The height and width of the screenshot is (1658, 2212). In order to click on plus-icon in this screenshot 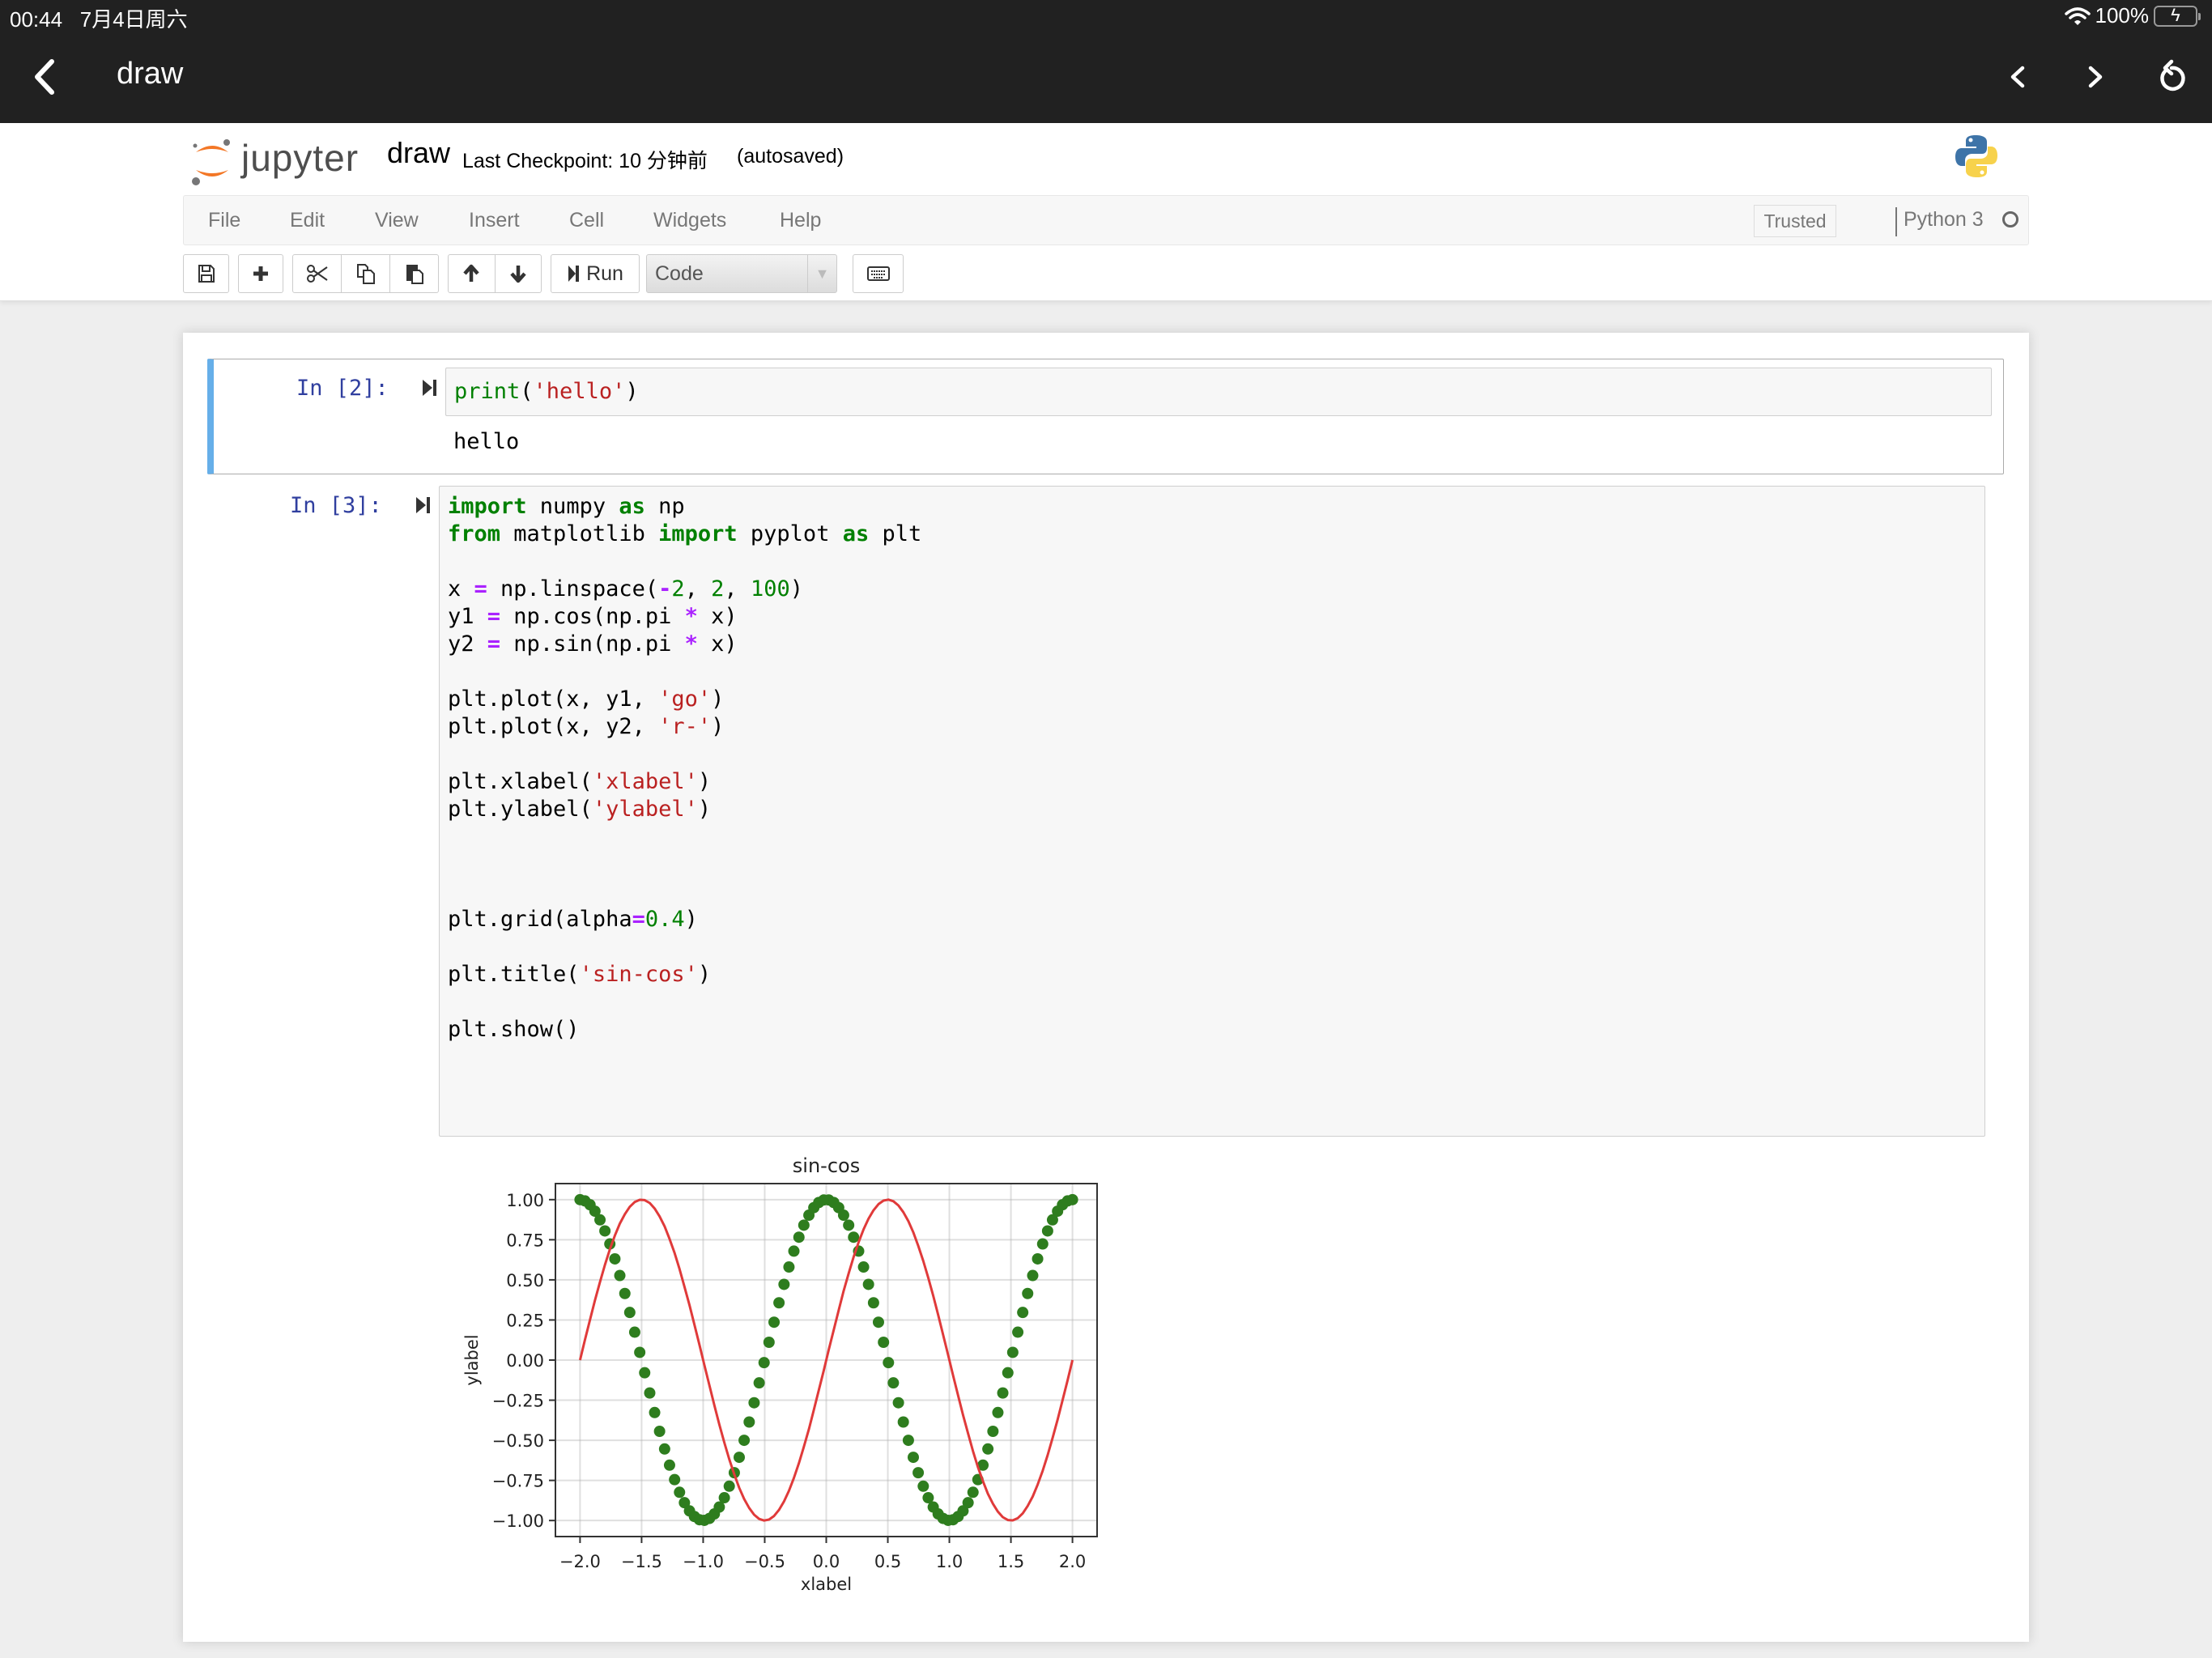, I will do `click(261, 273)`.